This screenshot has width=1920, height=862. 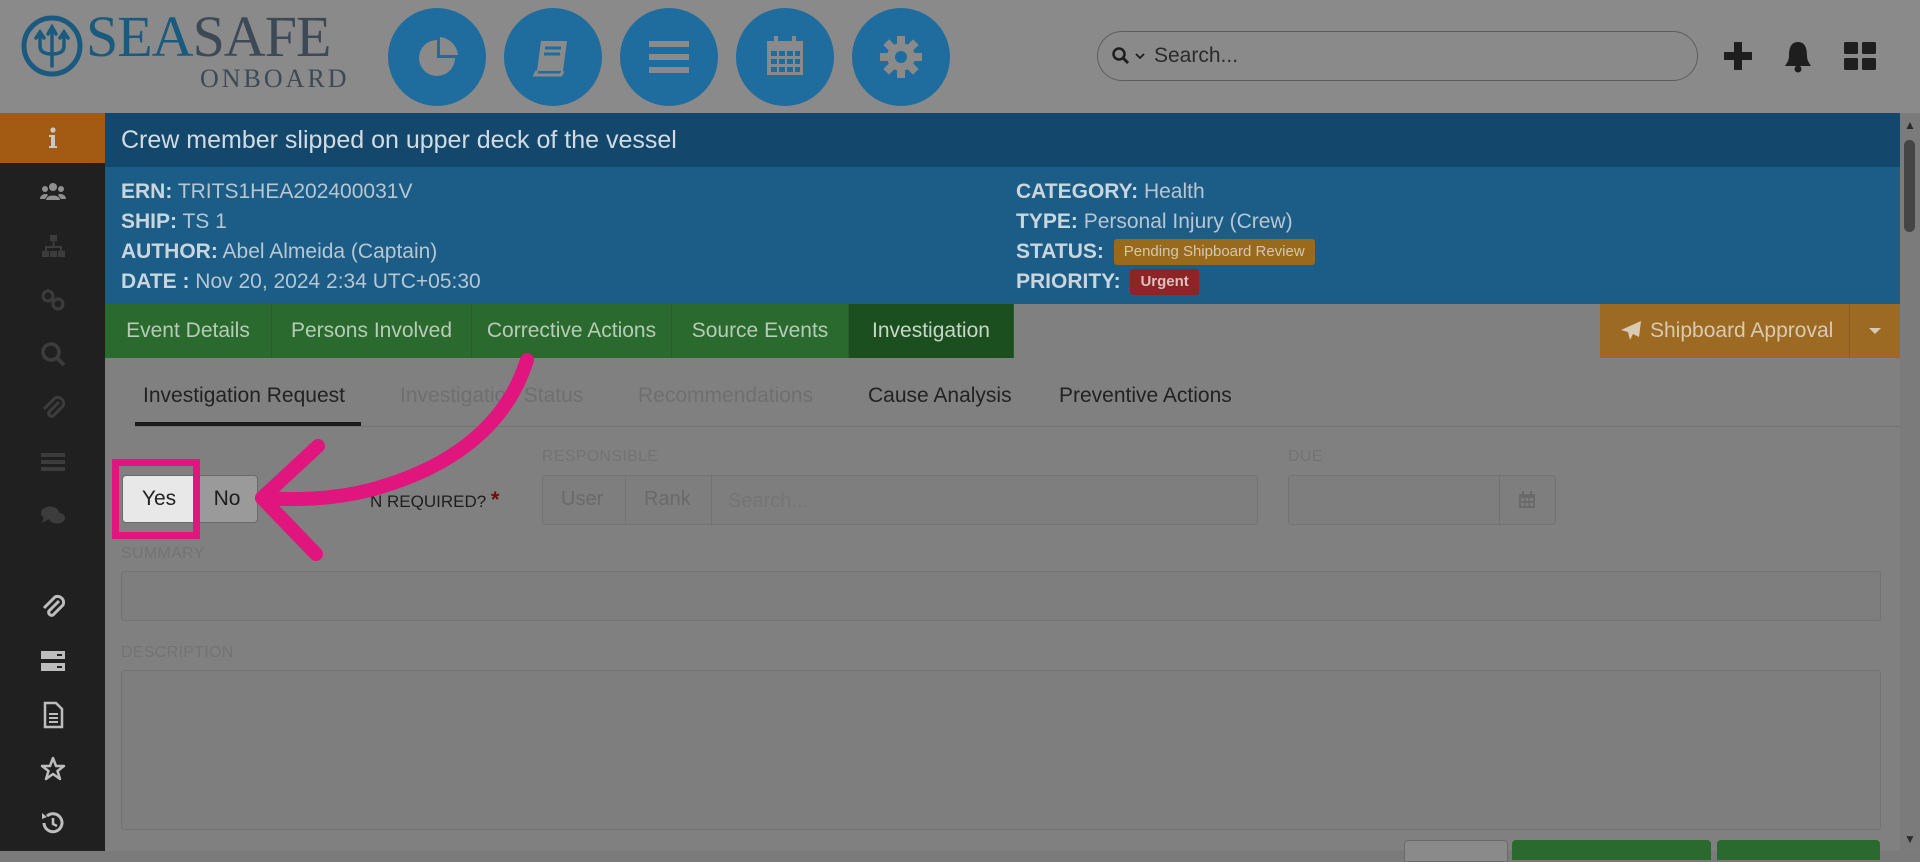 What do you see at coordinates (1188, 221) in the screenshot?
I see `type-value: Personal Injury (Crew)` at bounding box center [1188, 221].